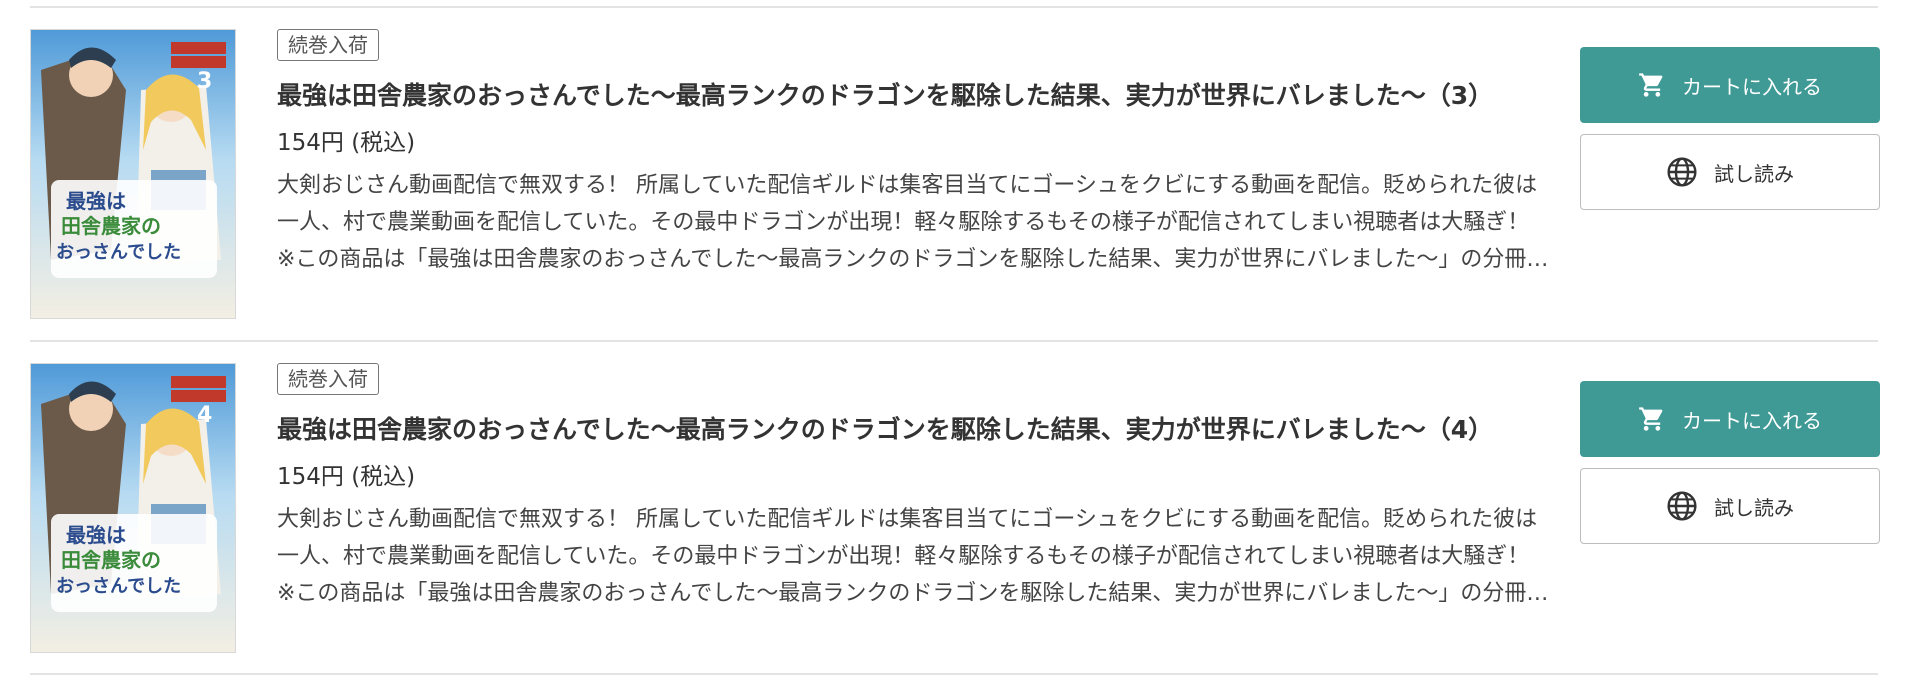  Describe the element at coordinates (133, 174) in the screenshot. I see `book-cover-image: 最強は 田舎農家の おっさんでした 3` at that location.